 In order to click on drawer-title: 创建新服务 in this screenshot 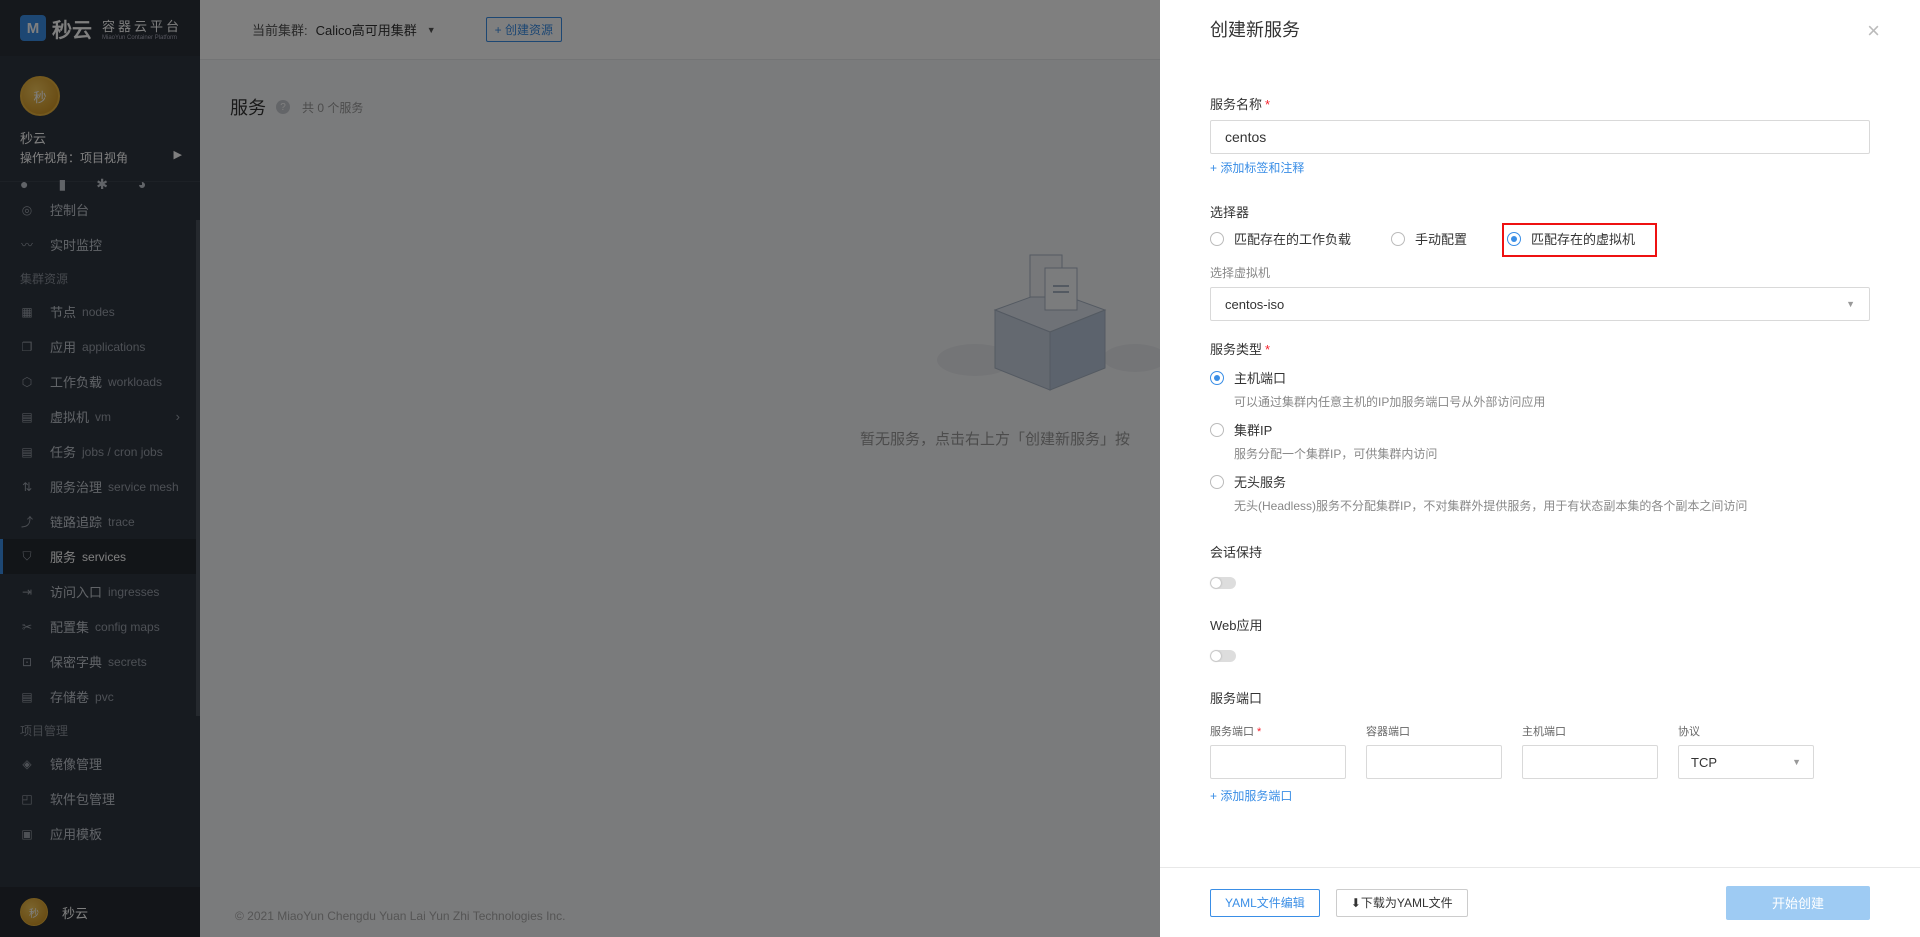, I will do `click(1255, 30)`.